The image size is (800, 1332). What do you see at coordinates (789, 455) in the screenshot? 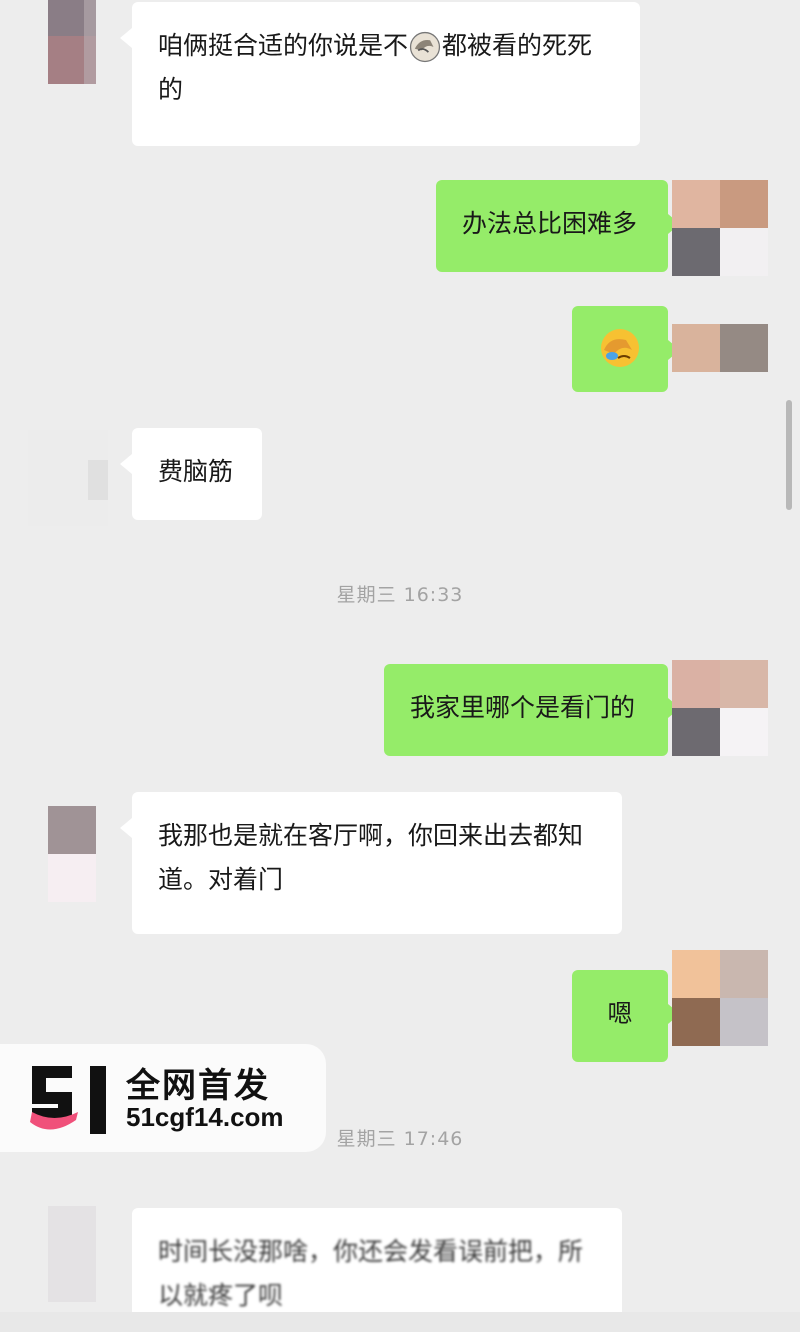
I see `scrollbar` at bounding box center [789, 455].